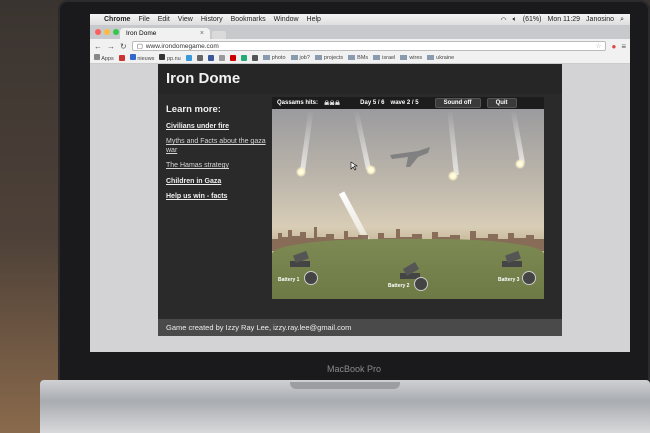 The image size is (650, 433). Describe the element at coordinates (563, 19) in the screenshot. I see `clock: Mon 11:29` at that location.